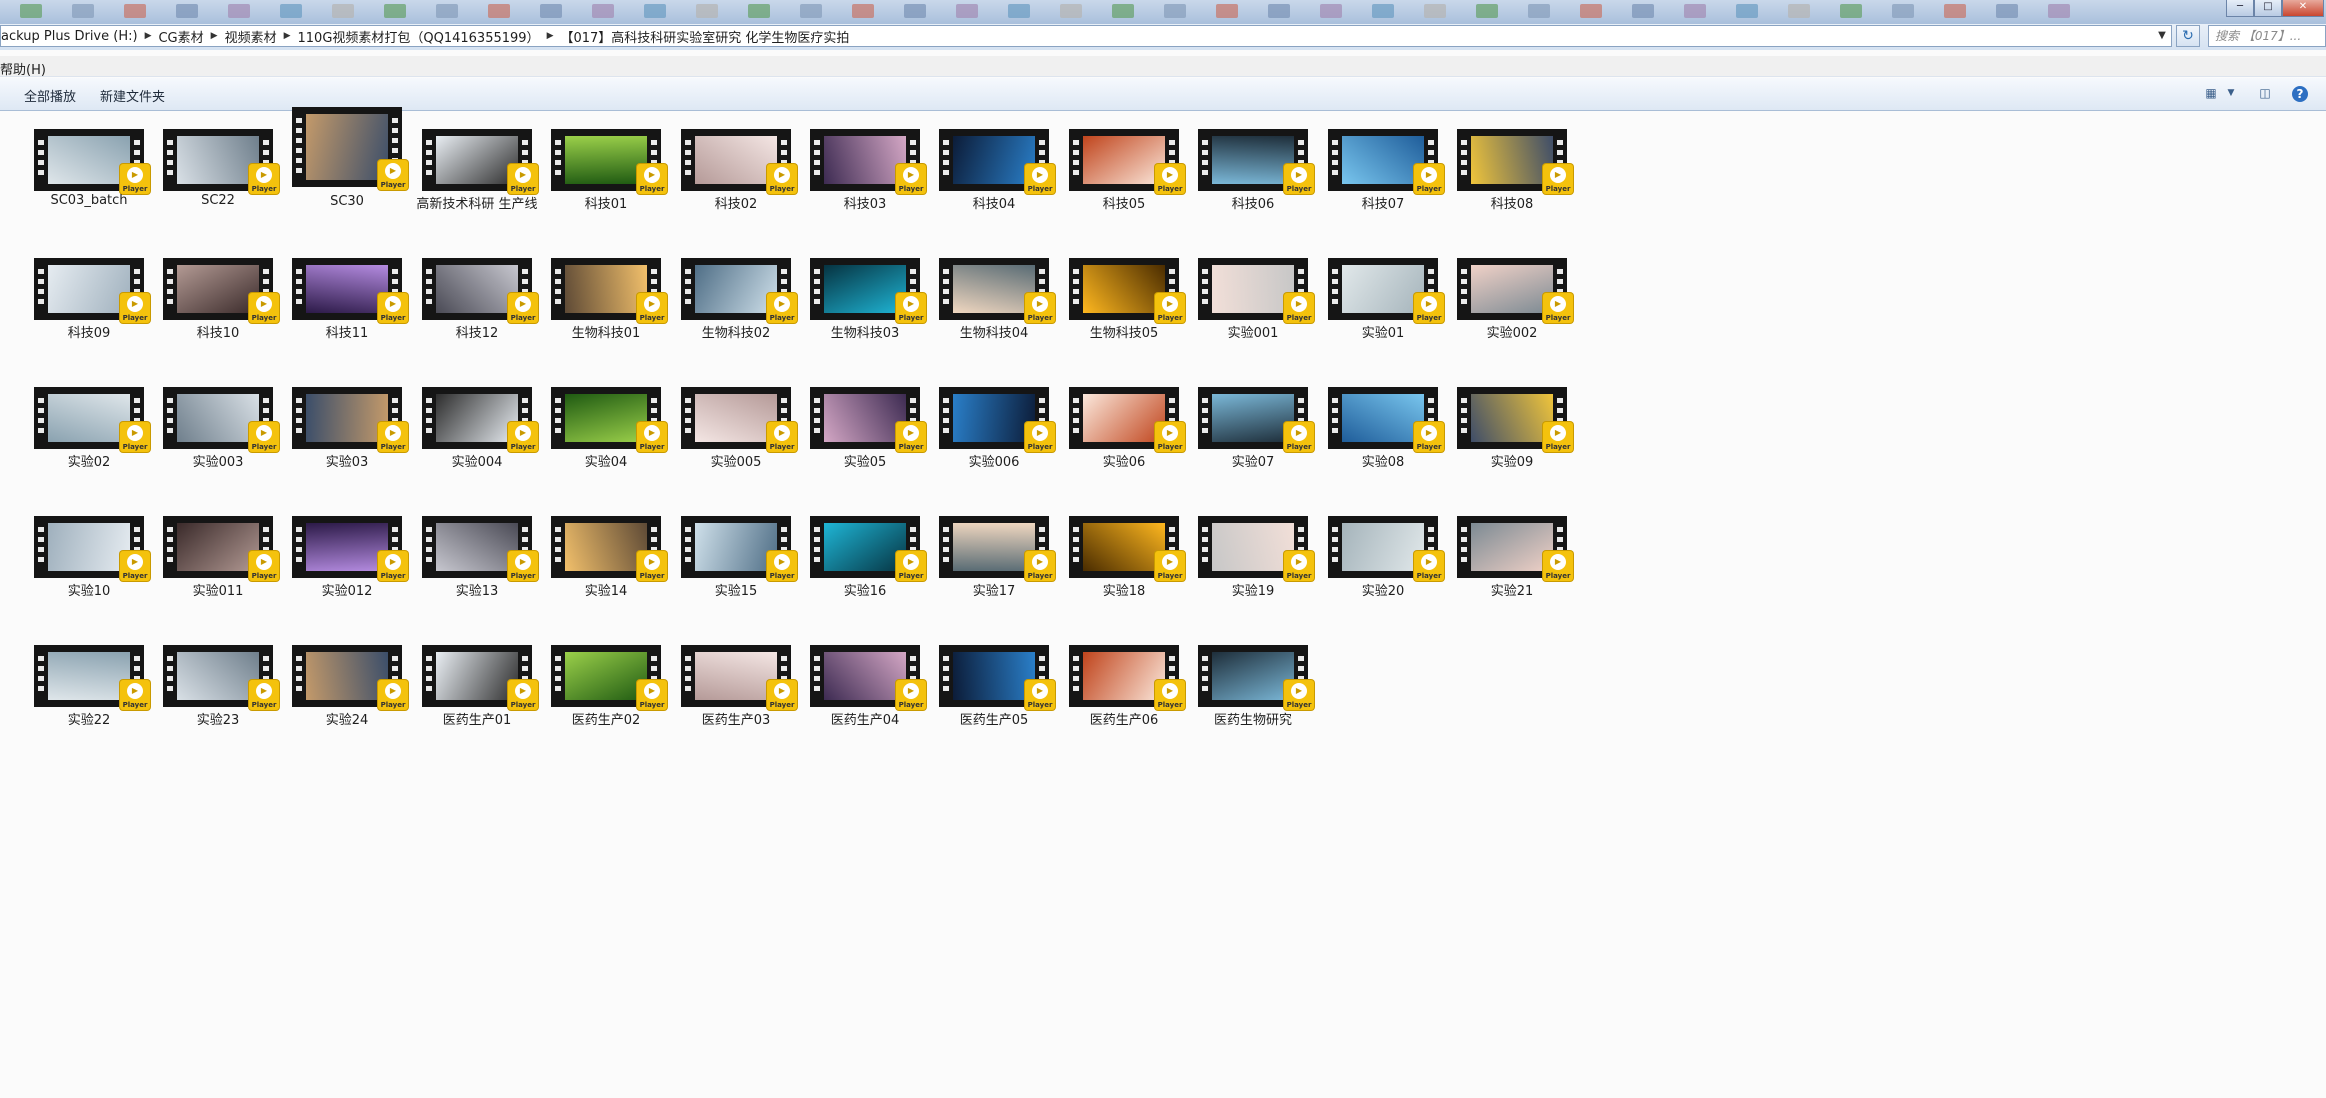 This screenshot has width=2326, height=1098. I want to click on breadcrumb-current: 【017】高科技科研实验室研究 化学生物医疗实拍, so click(704, 36).